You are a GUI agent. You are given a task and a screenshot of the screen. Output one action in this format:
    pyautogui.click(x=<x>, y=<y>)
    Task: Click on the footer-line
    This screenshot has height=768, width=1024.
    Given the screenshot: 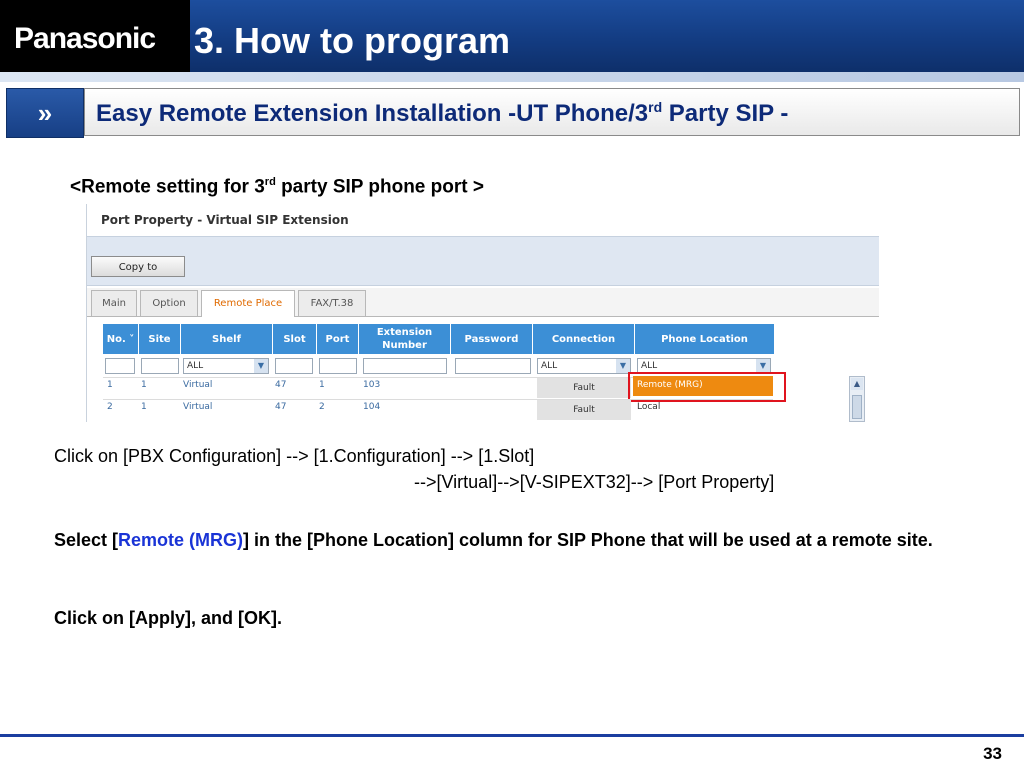 What is the action you would take?
    pyautogui.click(x=512, y=735)
    